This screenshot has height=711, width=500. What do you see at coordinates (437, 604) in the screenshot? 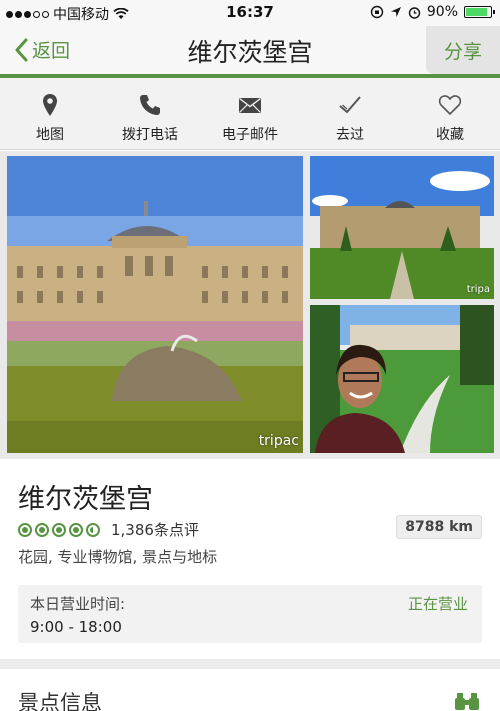
I see `open-status: 正在营业` at bounding box center [437, 604].